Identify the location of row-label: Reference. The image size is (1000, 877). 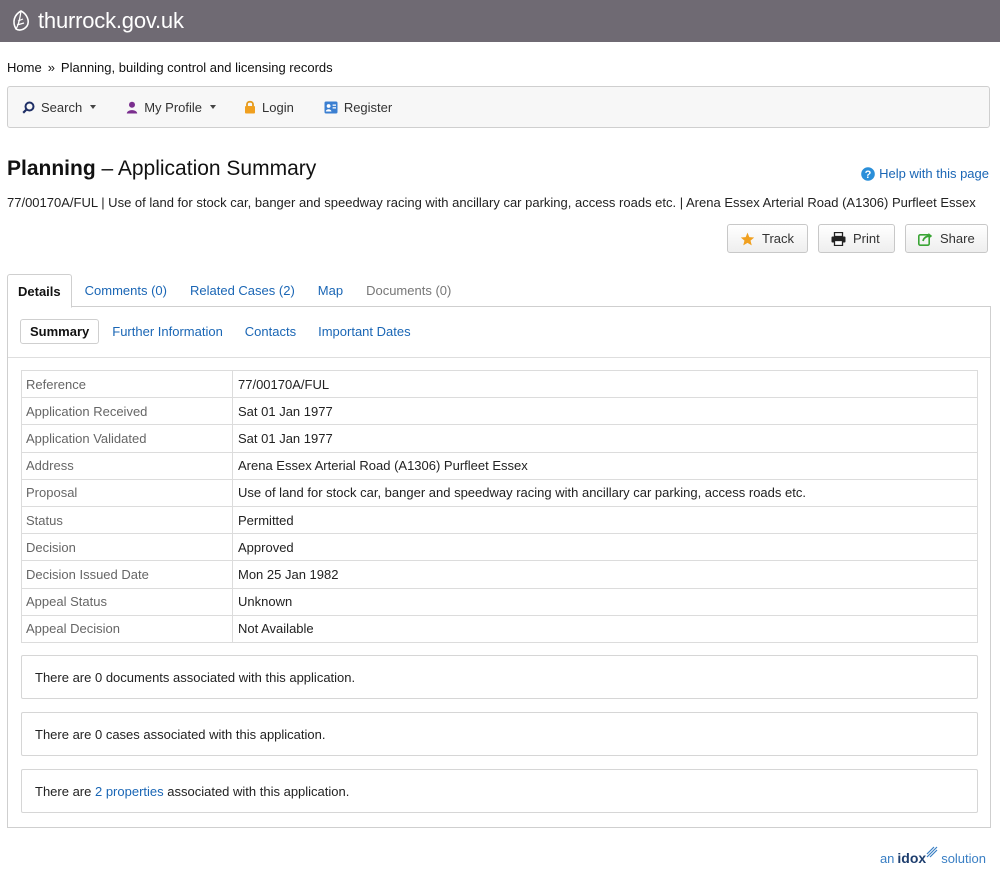
(127, 384).